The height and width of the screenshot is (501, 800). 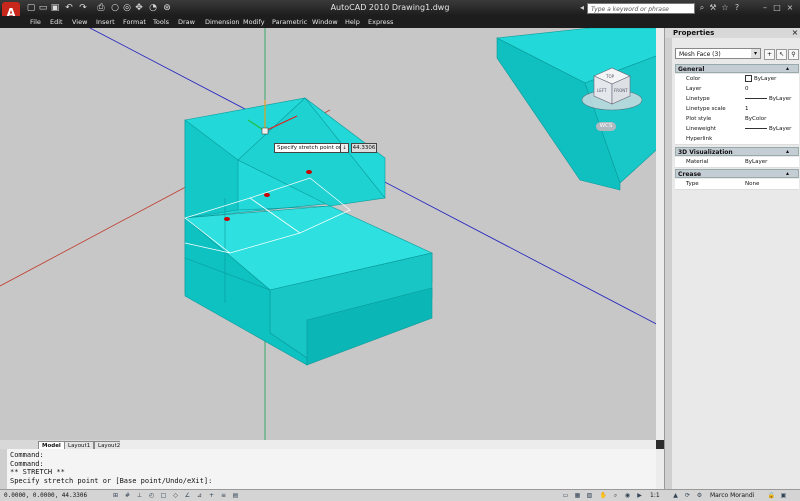 I want to click on quick-properties-icon: ▤, so click(x=235, y=495).